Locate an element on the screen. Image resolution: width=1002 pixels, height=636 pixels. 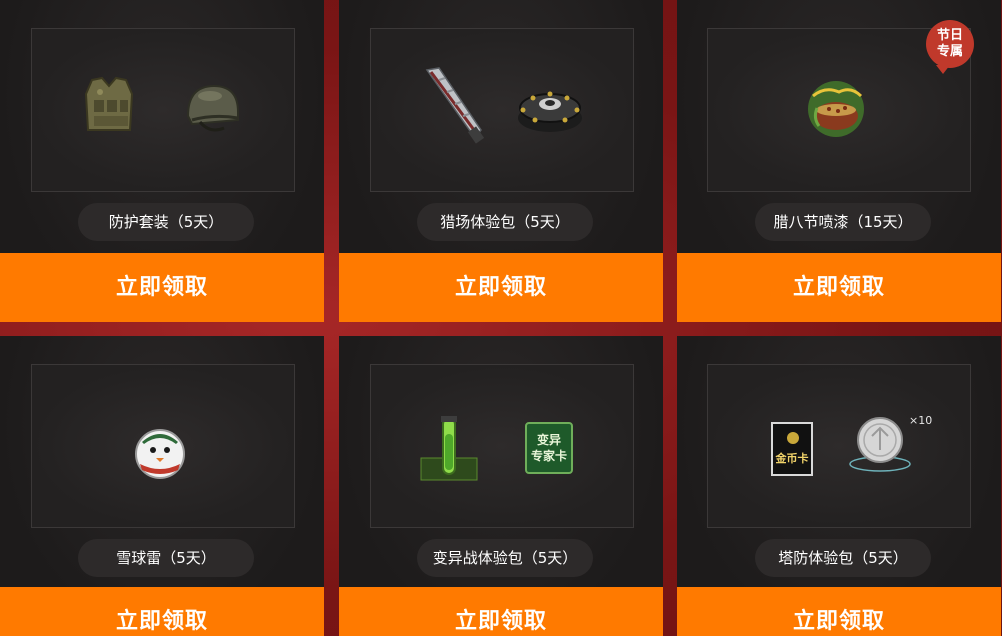
mutant-expert-card-icon: 变异 专家卡 is located at coordinates (549, 448).